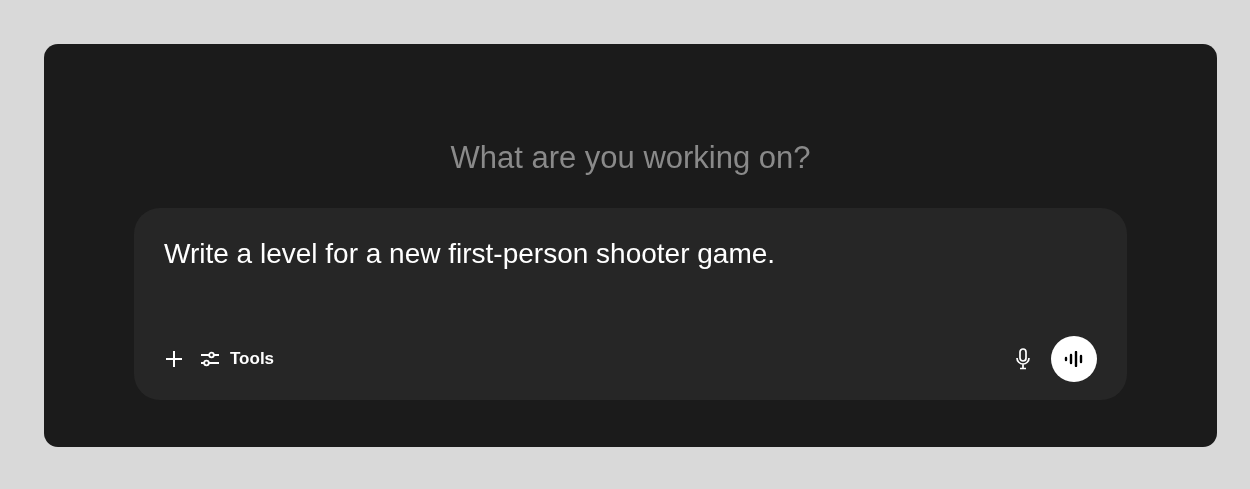  I want to click on prompt-text: Write a level for a new first-person shooter game., so click(470, 254).